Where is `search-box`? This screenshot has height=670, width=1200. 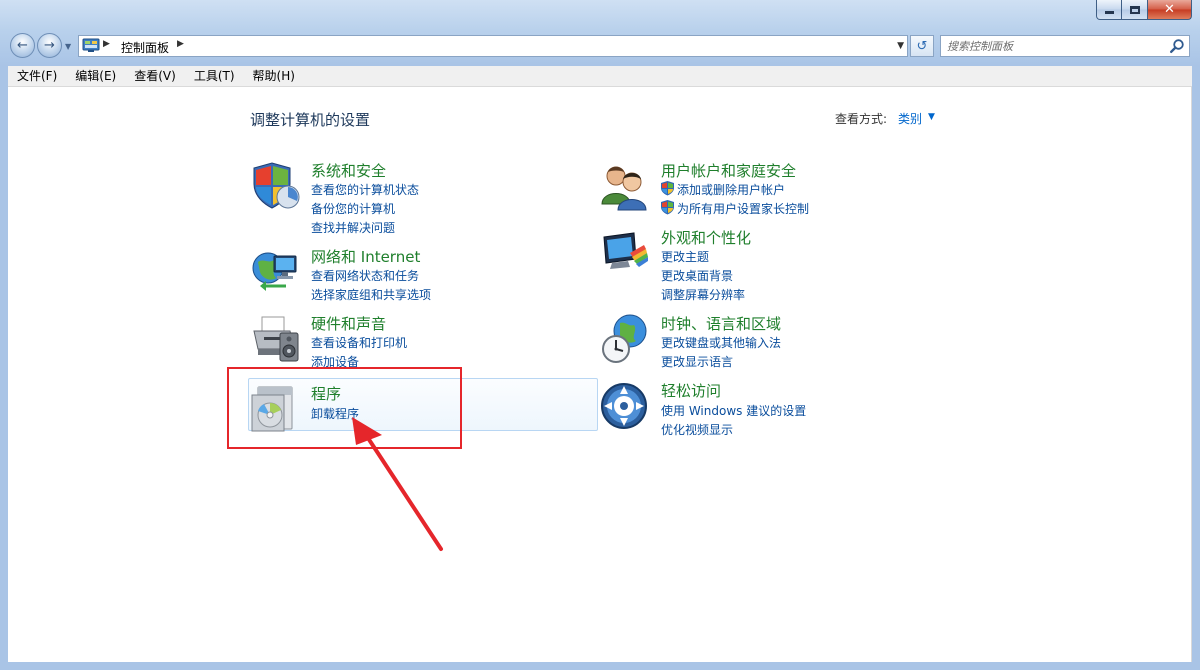
search-box is located at coordinates (1065, 46).